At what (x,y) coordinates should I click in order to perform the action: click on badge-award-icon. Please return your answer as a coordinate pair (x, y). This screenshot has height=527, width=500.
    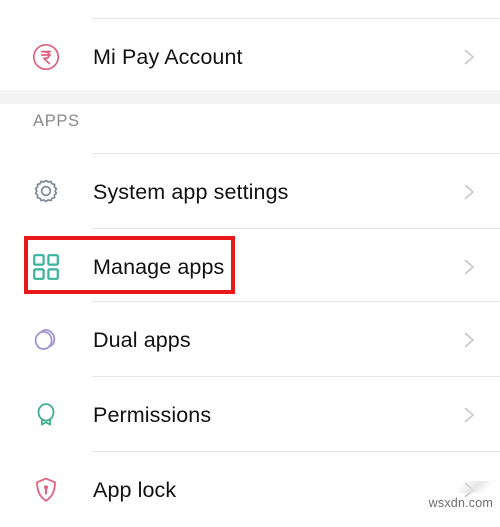
    Looking at the image, I should click on (46, 415).